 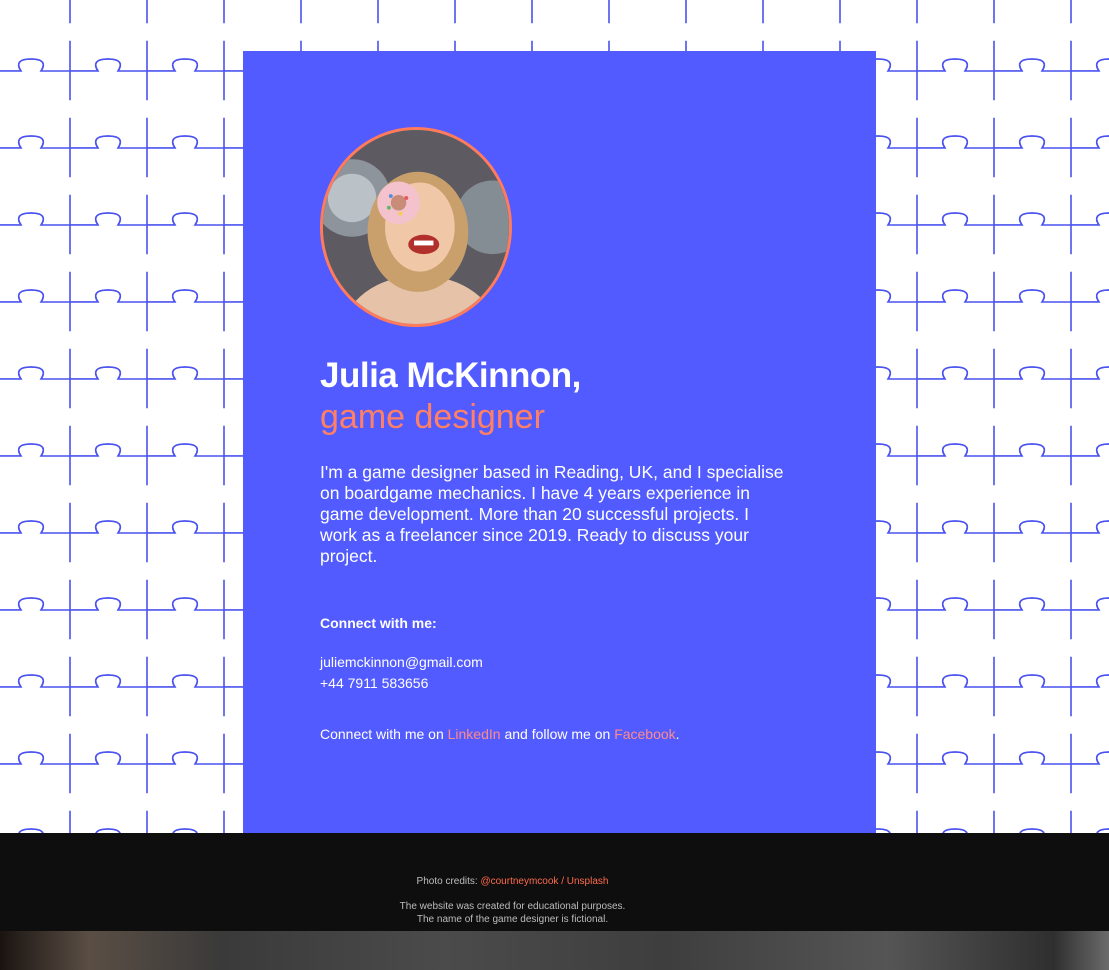 I want to click on avatar, so click(x=416, y=227).